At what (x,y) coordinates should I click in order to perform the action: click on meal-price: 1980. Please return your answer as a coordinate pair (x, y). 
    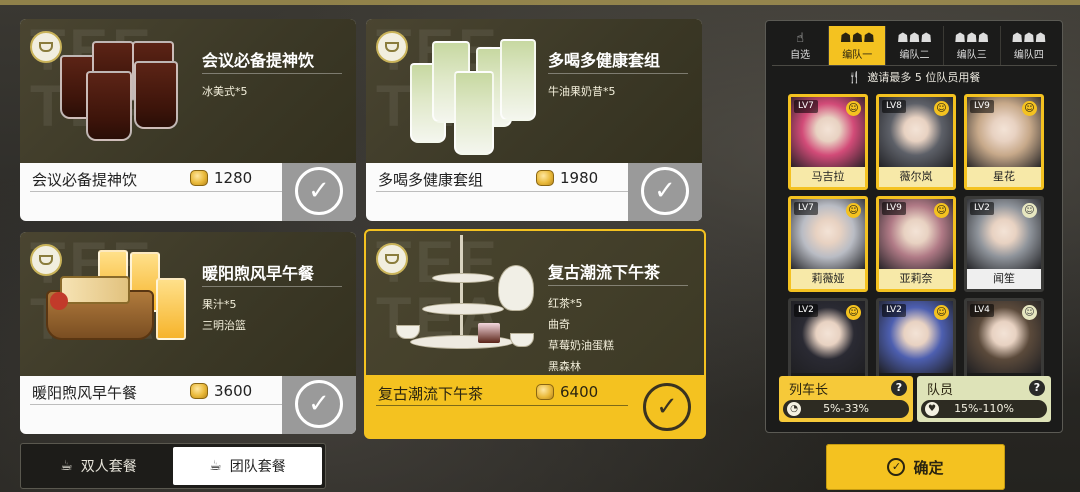
    Looking at the image, I should click on (567, 178).